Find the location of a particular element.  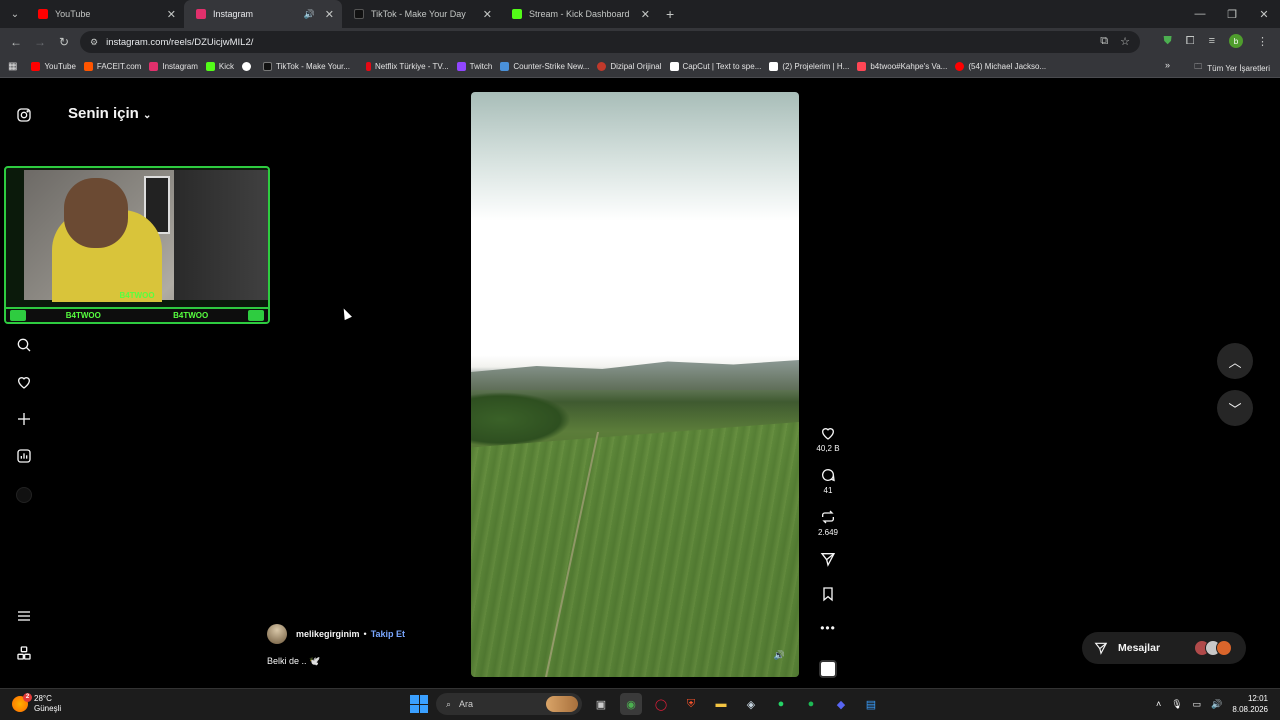

taskbar-search: ⌕ Ara is located at coordinates (509, 704).